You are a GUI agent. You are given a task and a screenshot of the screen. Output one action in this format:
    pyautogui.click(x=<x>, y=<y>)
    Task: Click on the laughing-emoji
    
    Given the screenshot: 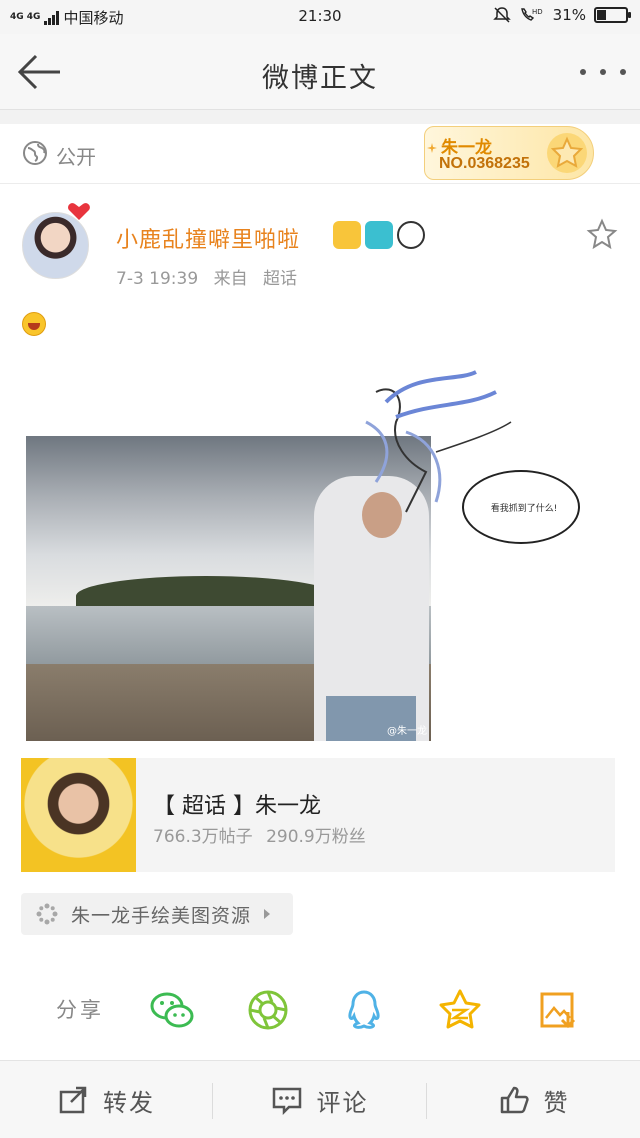 What is the action you would take?
    pyautogui.click(x=34, y=324)
    